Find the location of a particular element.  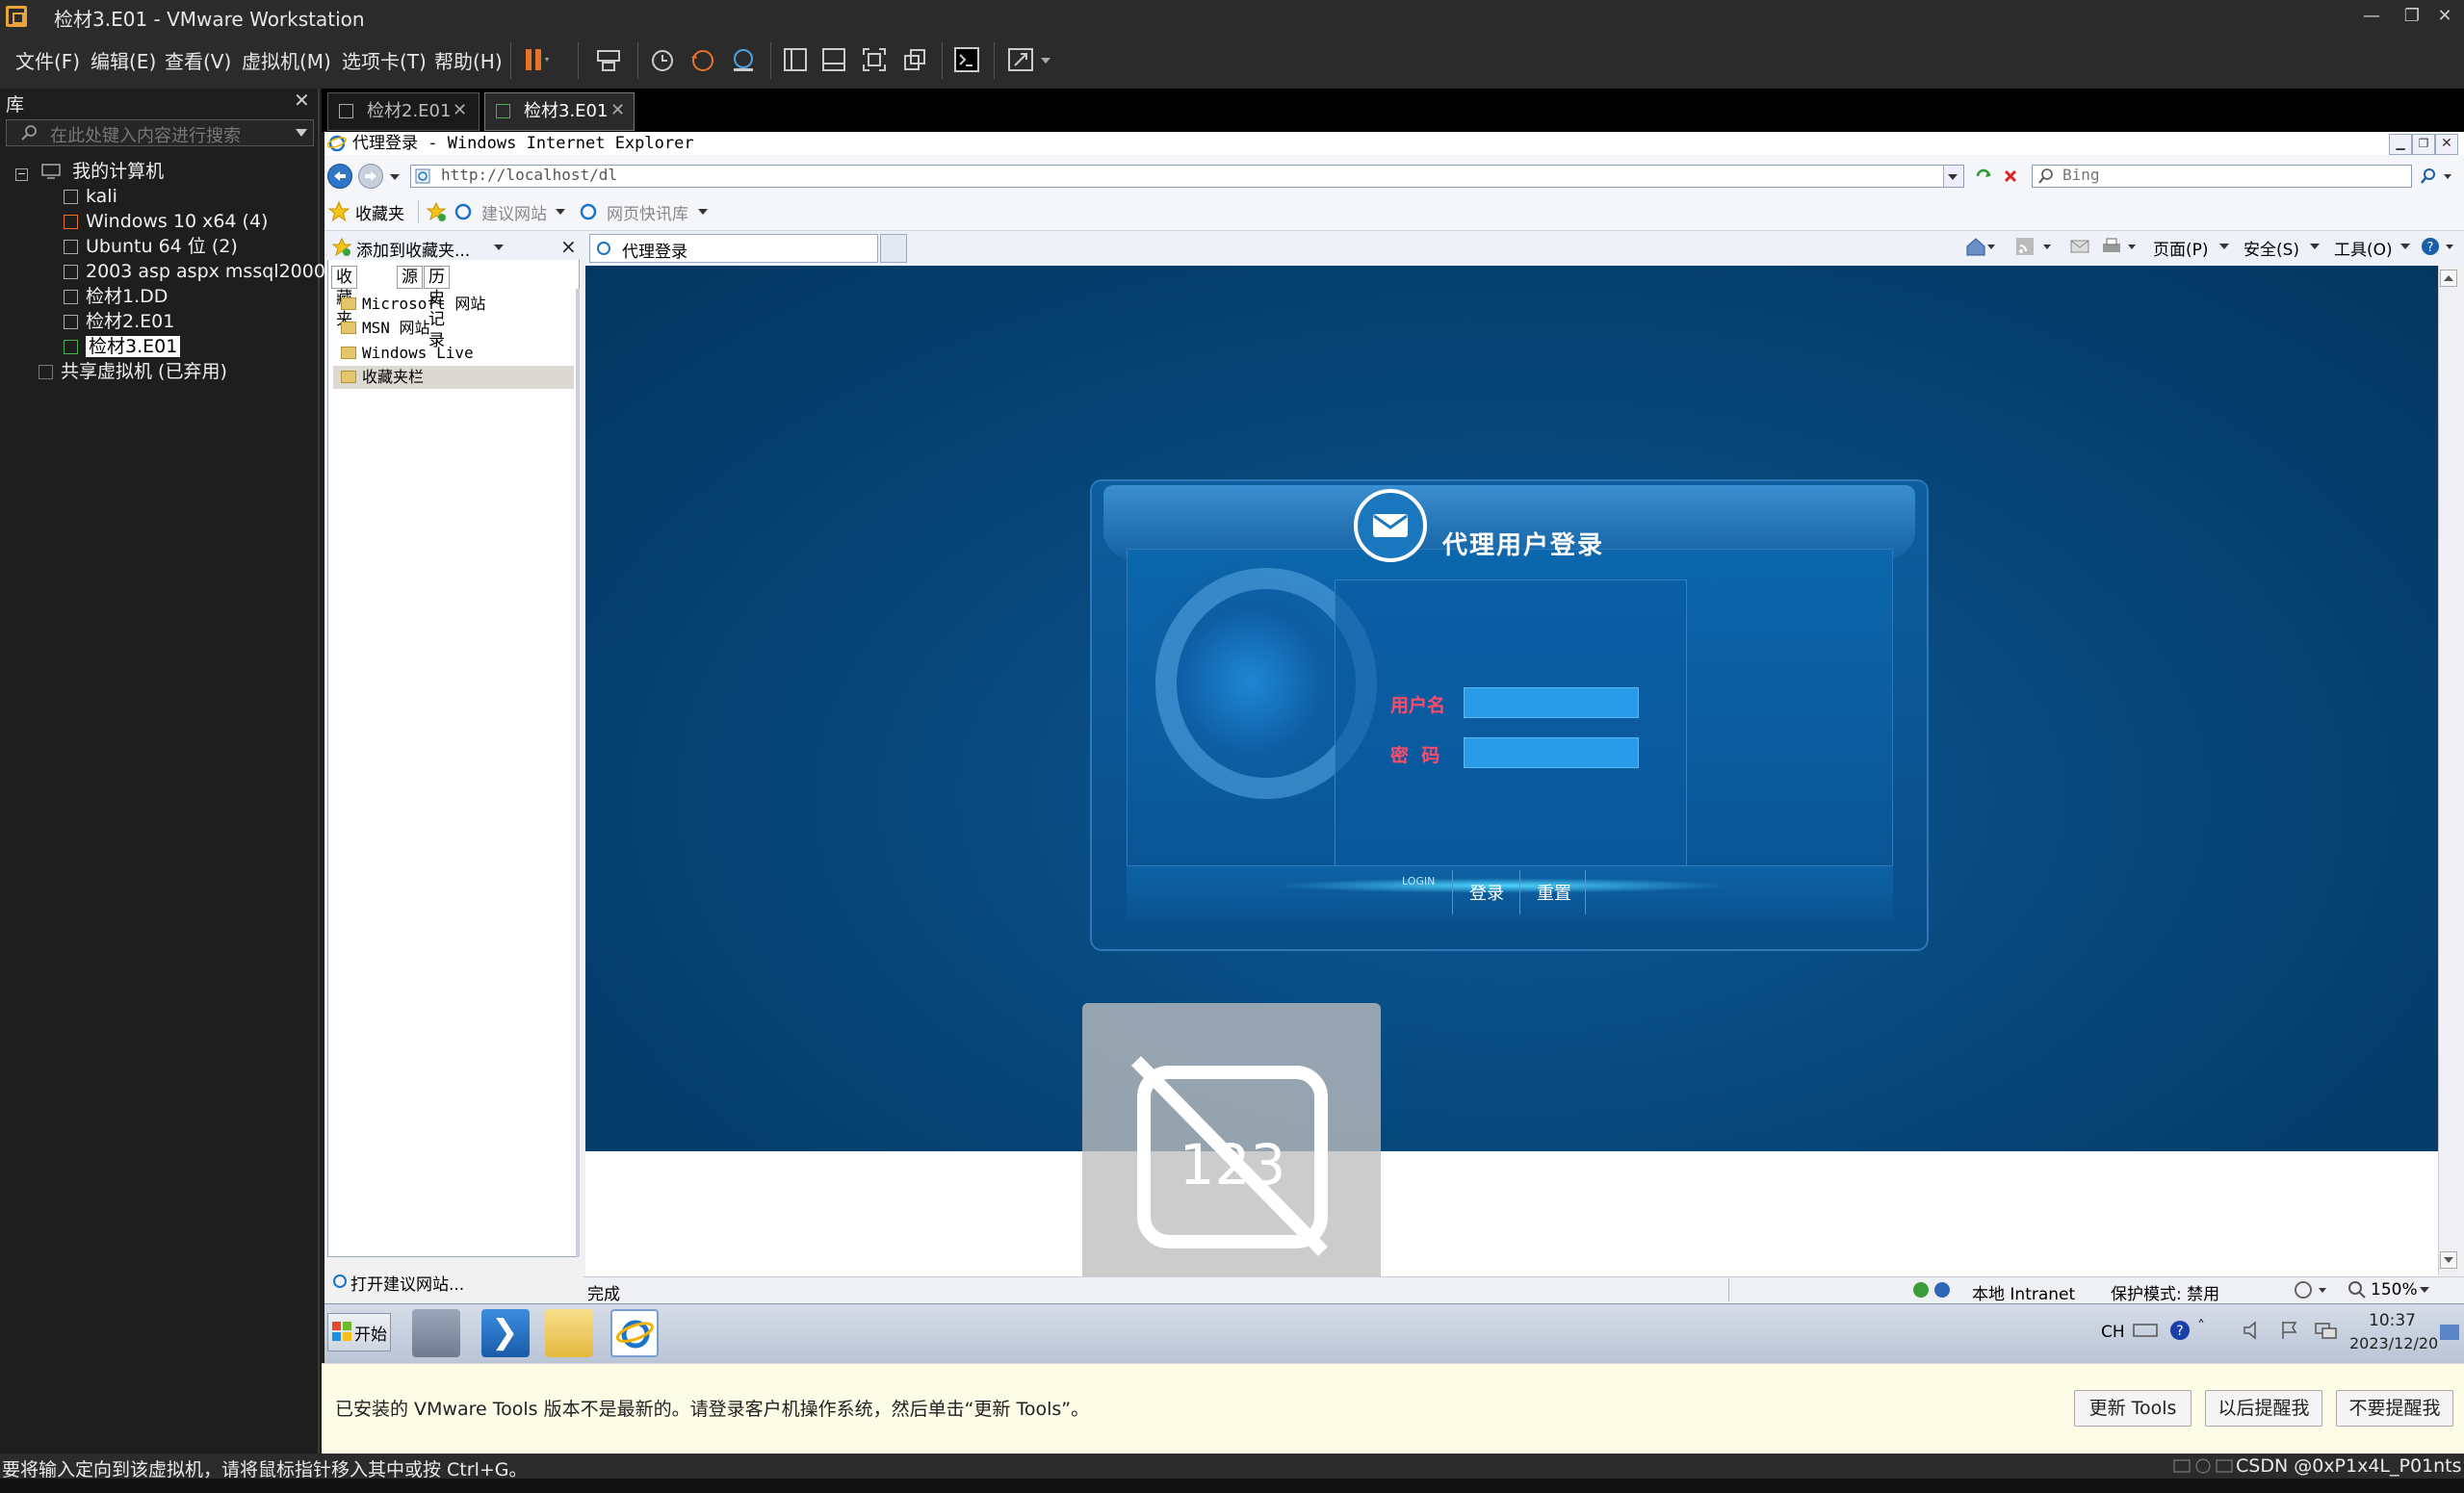

refresh-icon is located at coordinates (1983, 176).